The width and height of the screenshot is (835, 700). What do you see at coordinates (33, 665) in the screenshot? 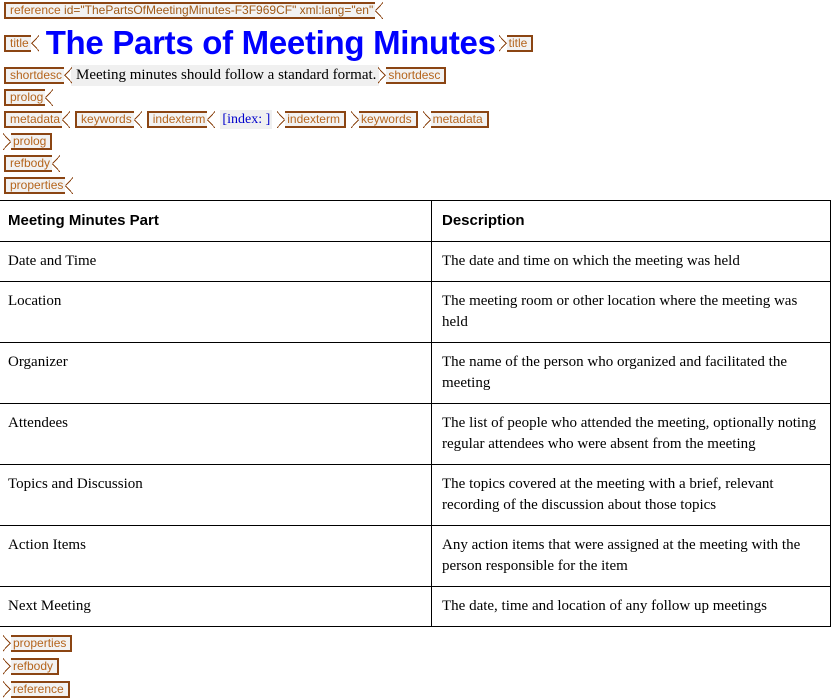
I see `refbody-close-tag-label: refbody` at bounding box center [33, 665].